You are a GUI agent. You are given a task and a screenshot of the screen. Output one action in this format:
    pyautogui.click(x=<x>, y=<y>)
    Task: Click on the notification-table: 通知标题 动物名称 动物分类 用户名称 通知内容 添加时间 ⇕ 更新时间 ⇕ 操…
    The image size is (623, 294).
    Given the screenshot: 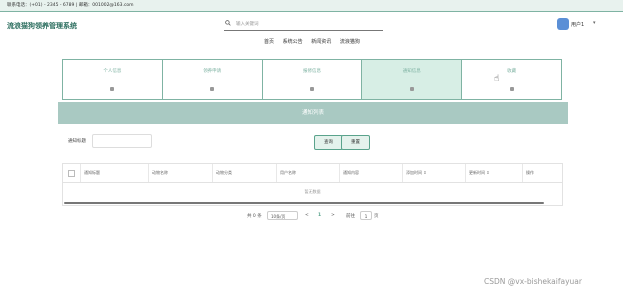 What is the action you would take?
    pyautogui.click(x=312, y=184)
    